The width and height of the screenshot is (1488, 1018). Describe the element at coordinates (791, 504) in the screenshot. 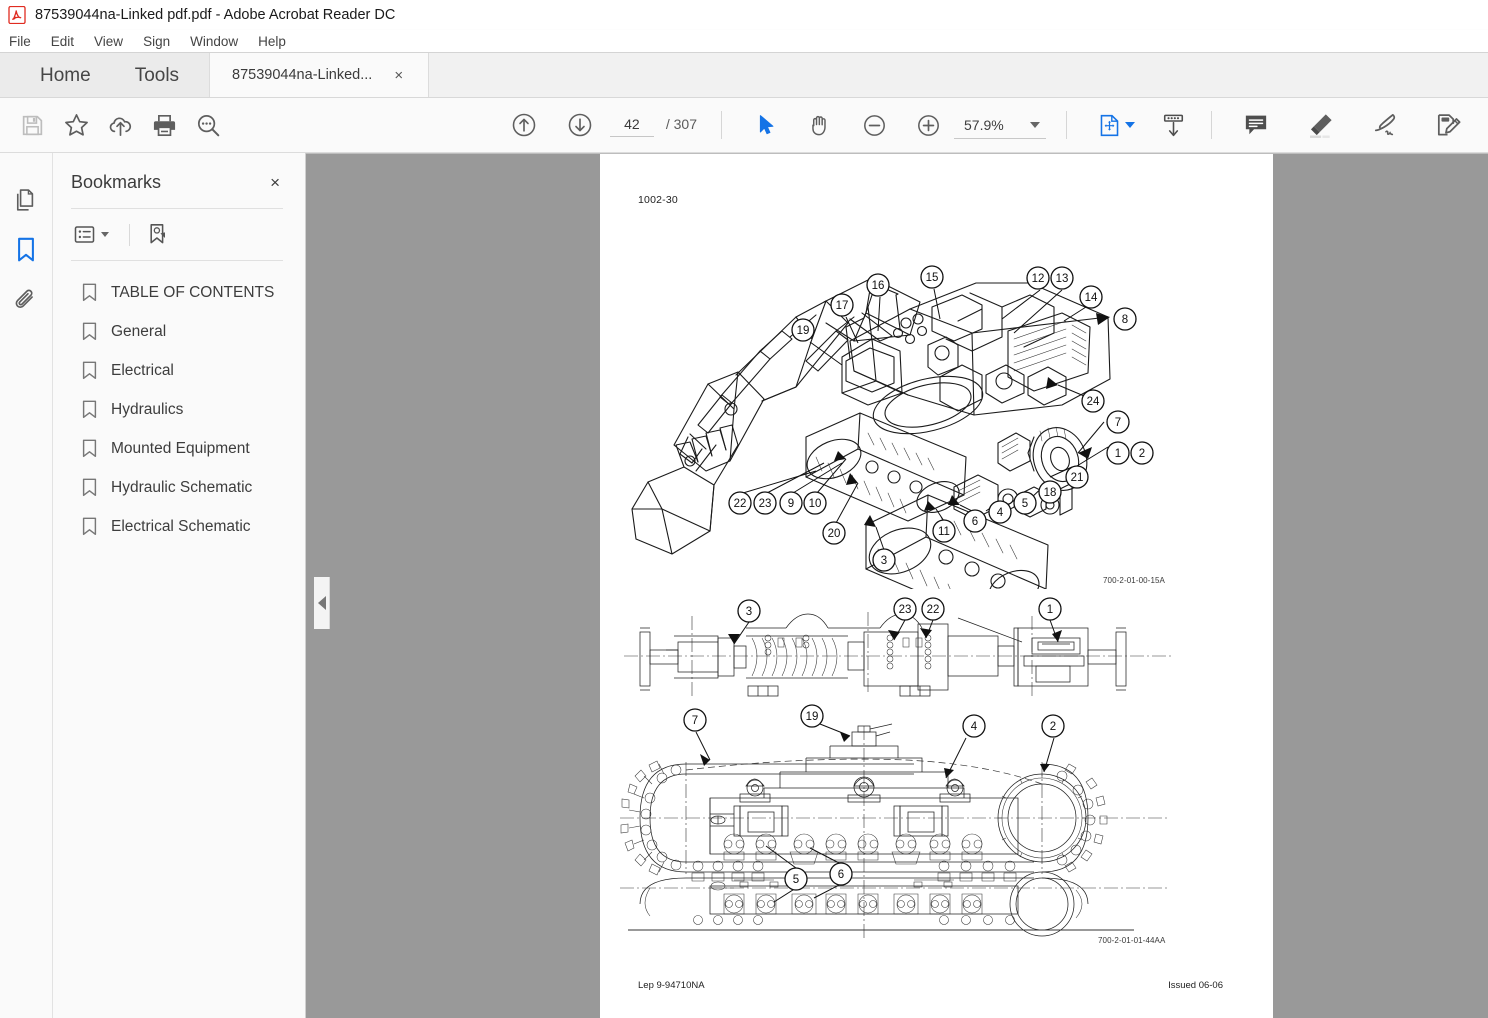

I see `svg-text: 9` at that location.